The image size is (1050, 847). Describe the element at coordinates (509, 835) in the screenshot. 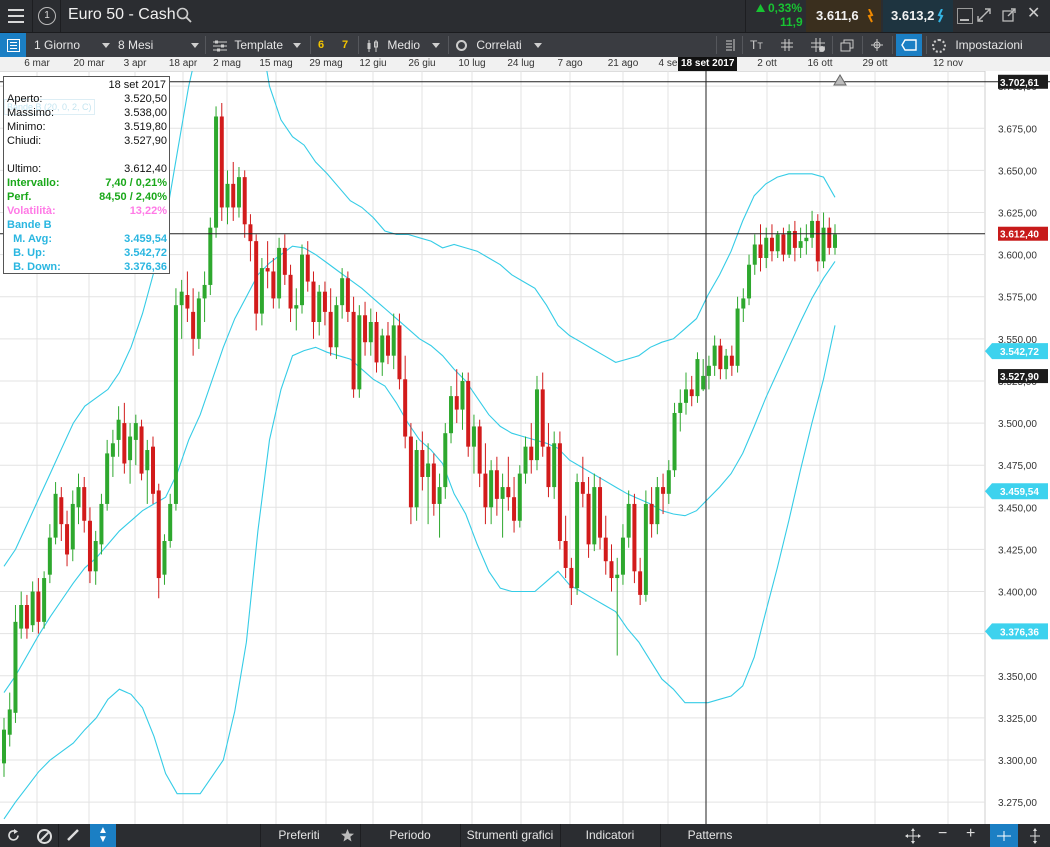

I see `tab-strumenti-grafici: Strumenti grafici` at that location.